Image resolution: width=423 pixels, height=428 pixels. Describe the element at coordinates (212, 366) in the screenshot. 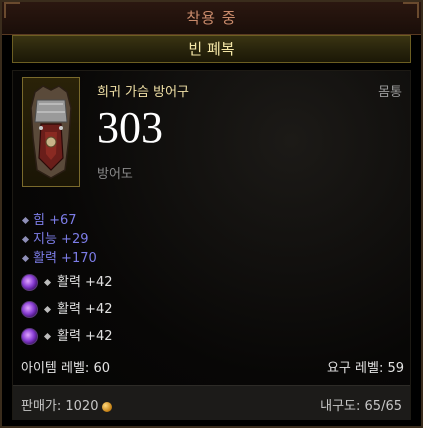

I see `level-row: 아이템 레벨: 60 요구 레벨: 59` at that location.